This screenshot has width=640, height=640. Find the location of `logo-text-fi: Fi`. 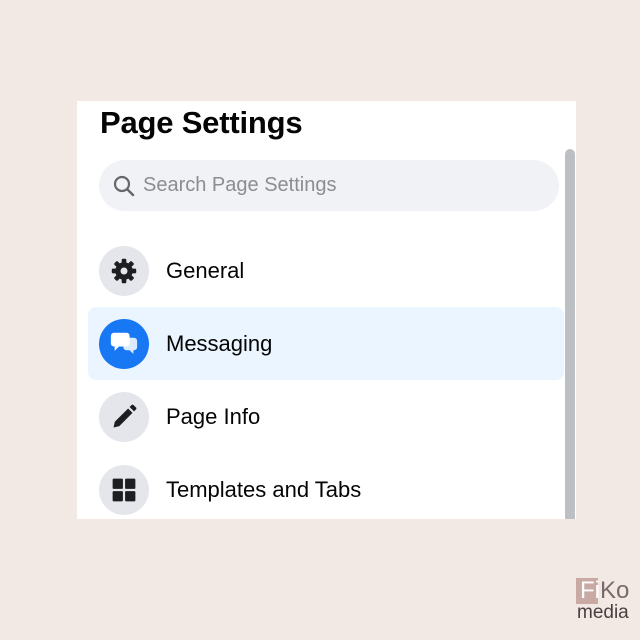

logo-text-fi: Fi is located at coordinates (590, 590).